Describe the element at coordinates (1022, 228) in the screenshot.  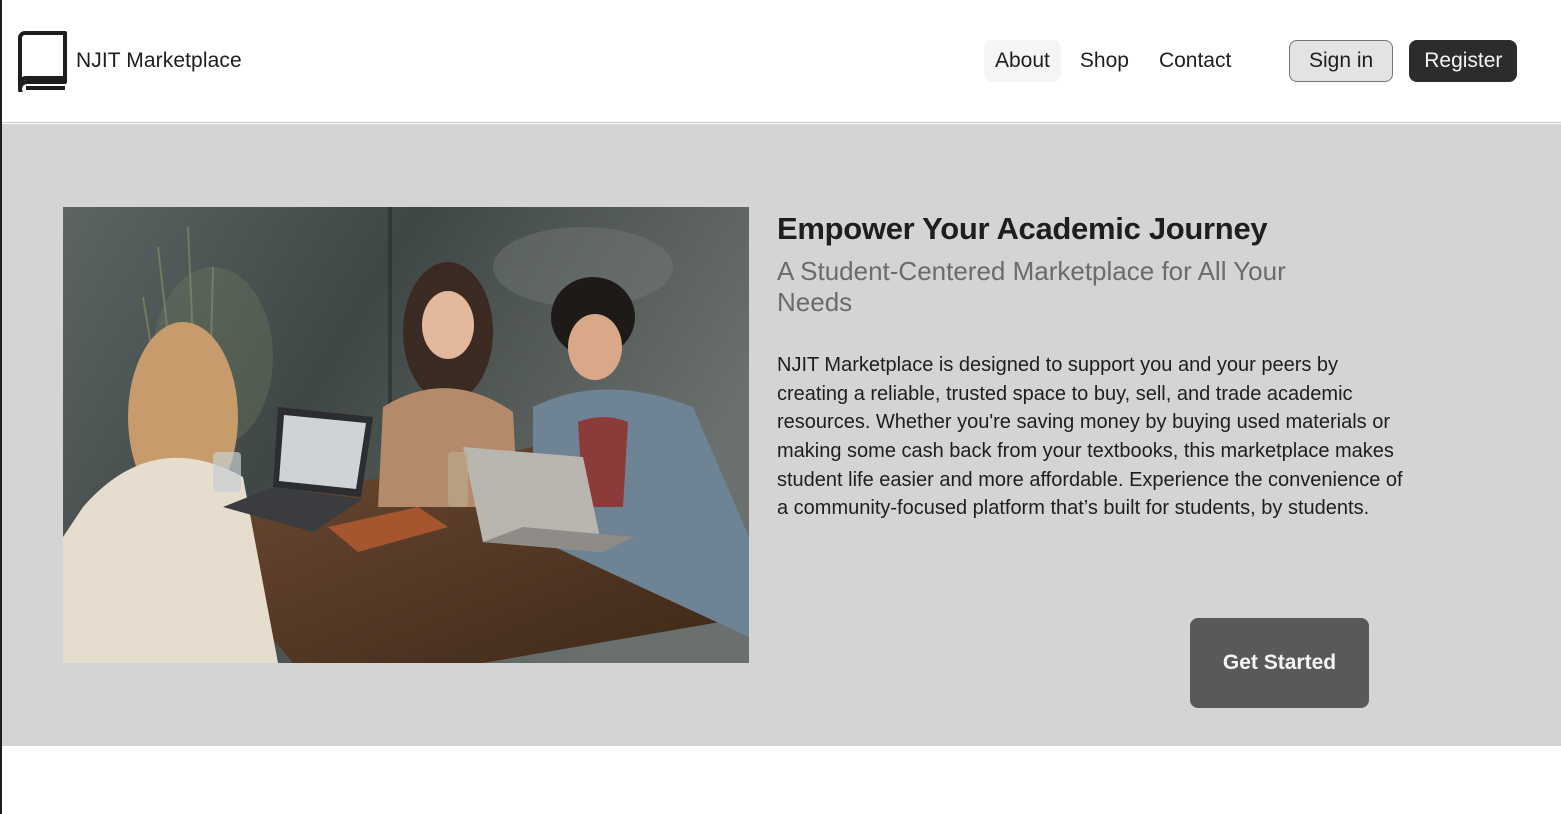
I see `hero-title: Empower Your Academic Journey` at that location.